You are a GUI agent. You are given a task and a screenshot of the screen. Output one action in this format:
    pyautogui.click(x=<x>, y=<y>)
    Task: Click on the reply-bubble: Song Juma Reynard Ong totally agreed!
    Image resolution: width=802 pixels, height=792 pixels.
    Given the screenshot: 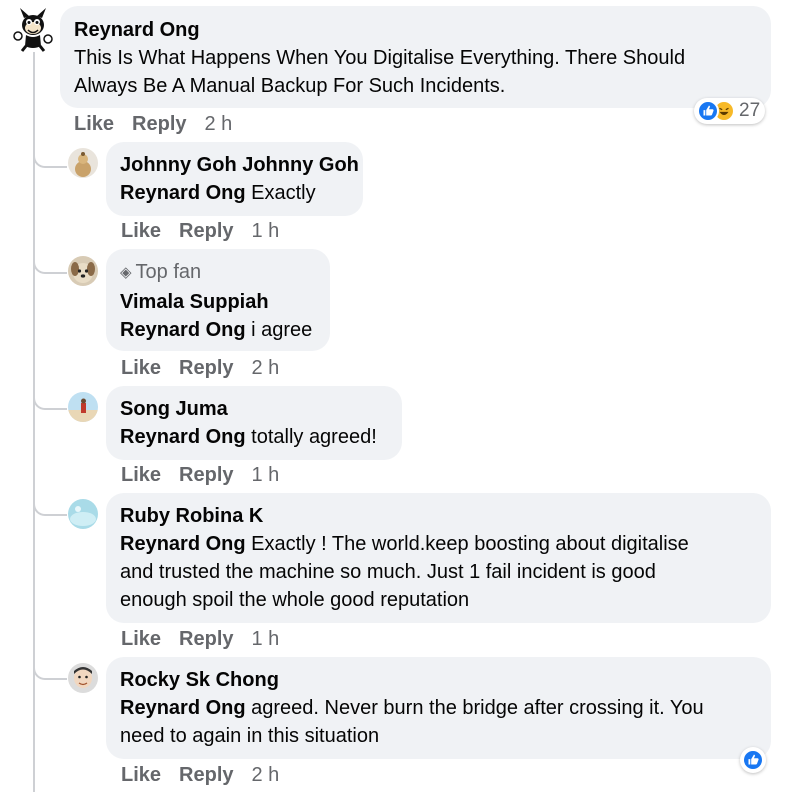 What is the action you would take?
    pyautogui.click(x=254, y=423)
    